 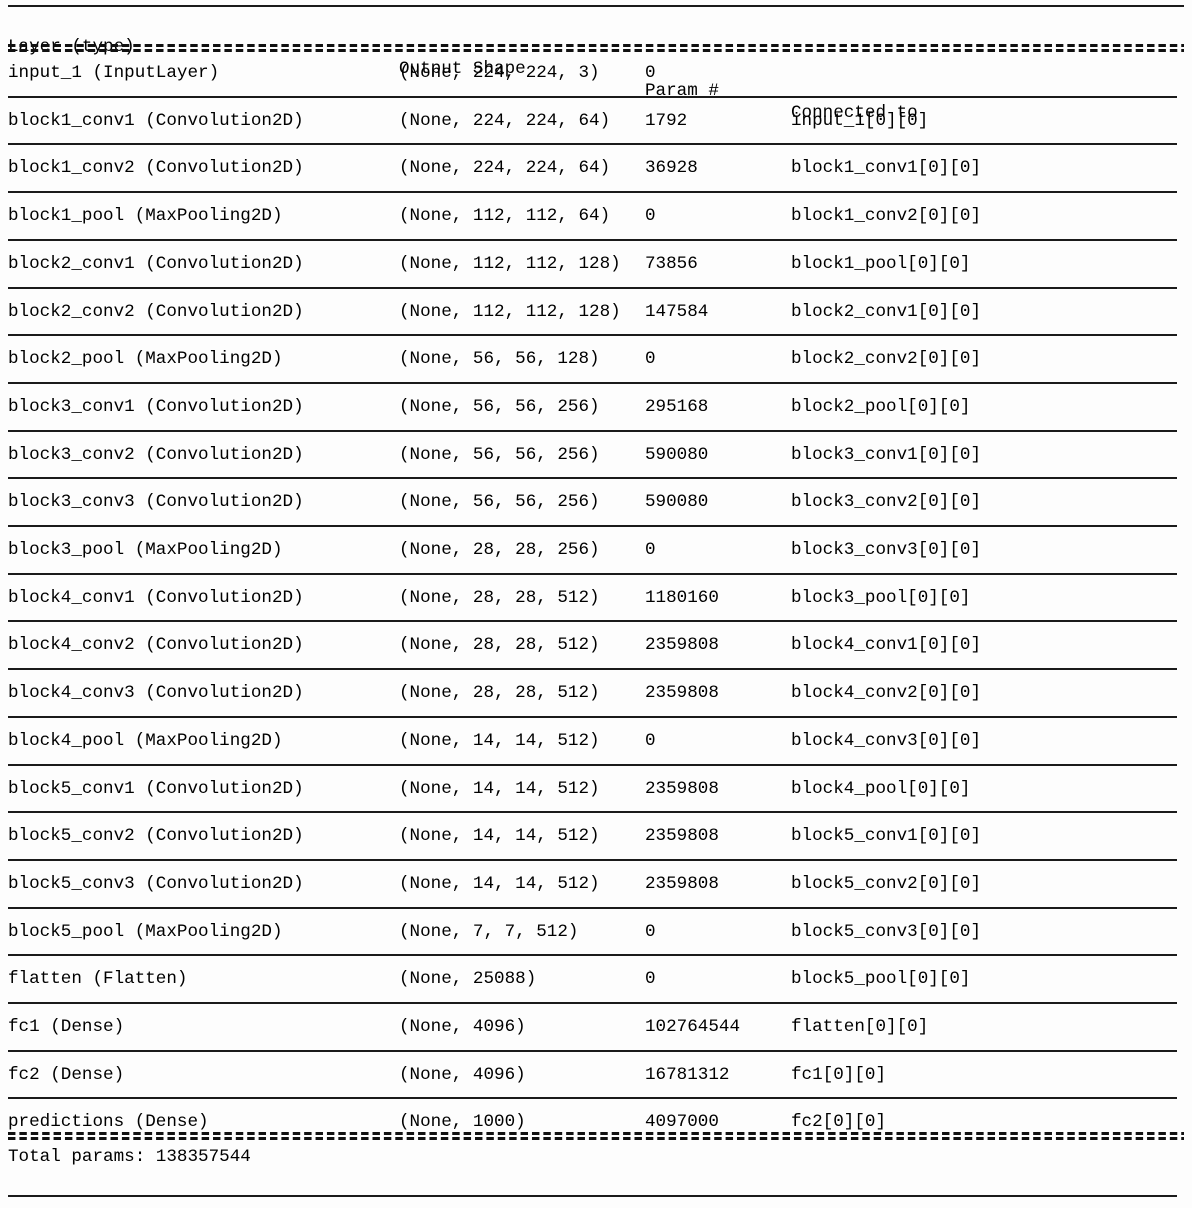 What do you see at coordinates (114, 73) in the screenshot?
I see `cell-layer-name: input_1 (InputLayer)` at bounding box center [114, 73].